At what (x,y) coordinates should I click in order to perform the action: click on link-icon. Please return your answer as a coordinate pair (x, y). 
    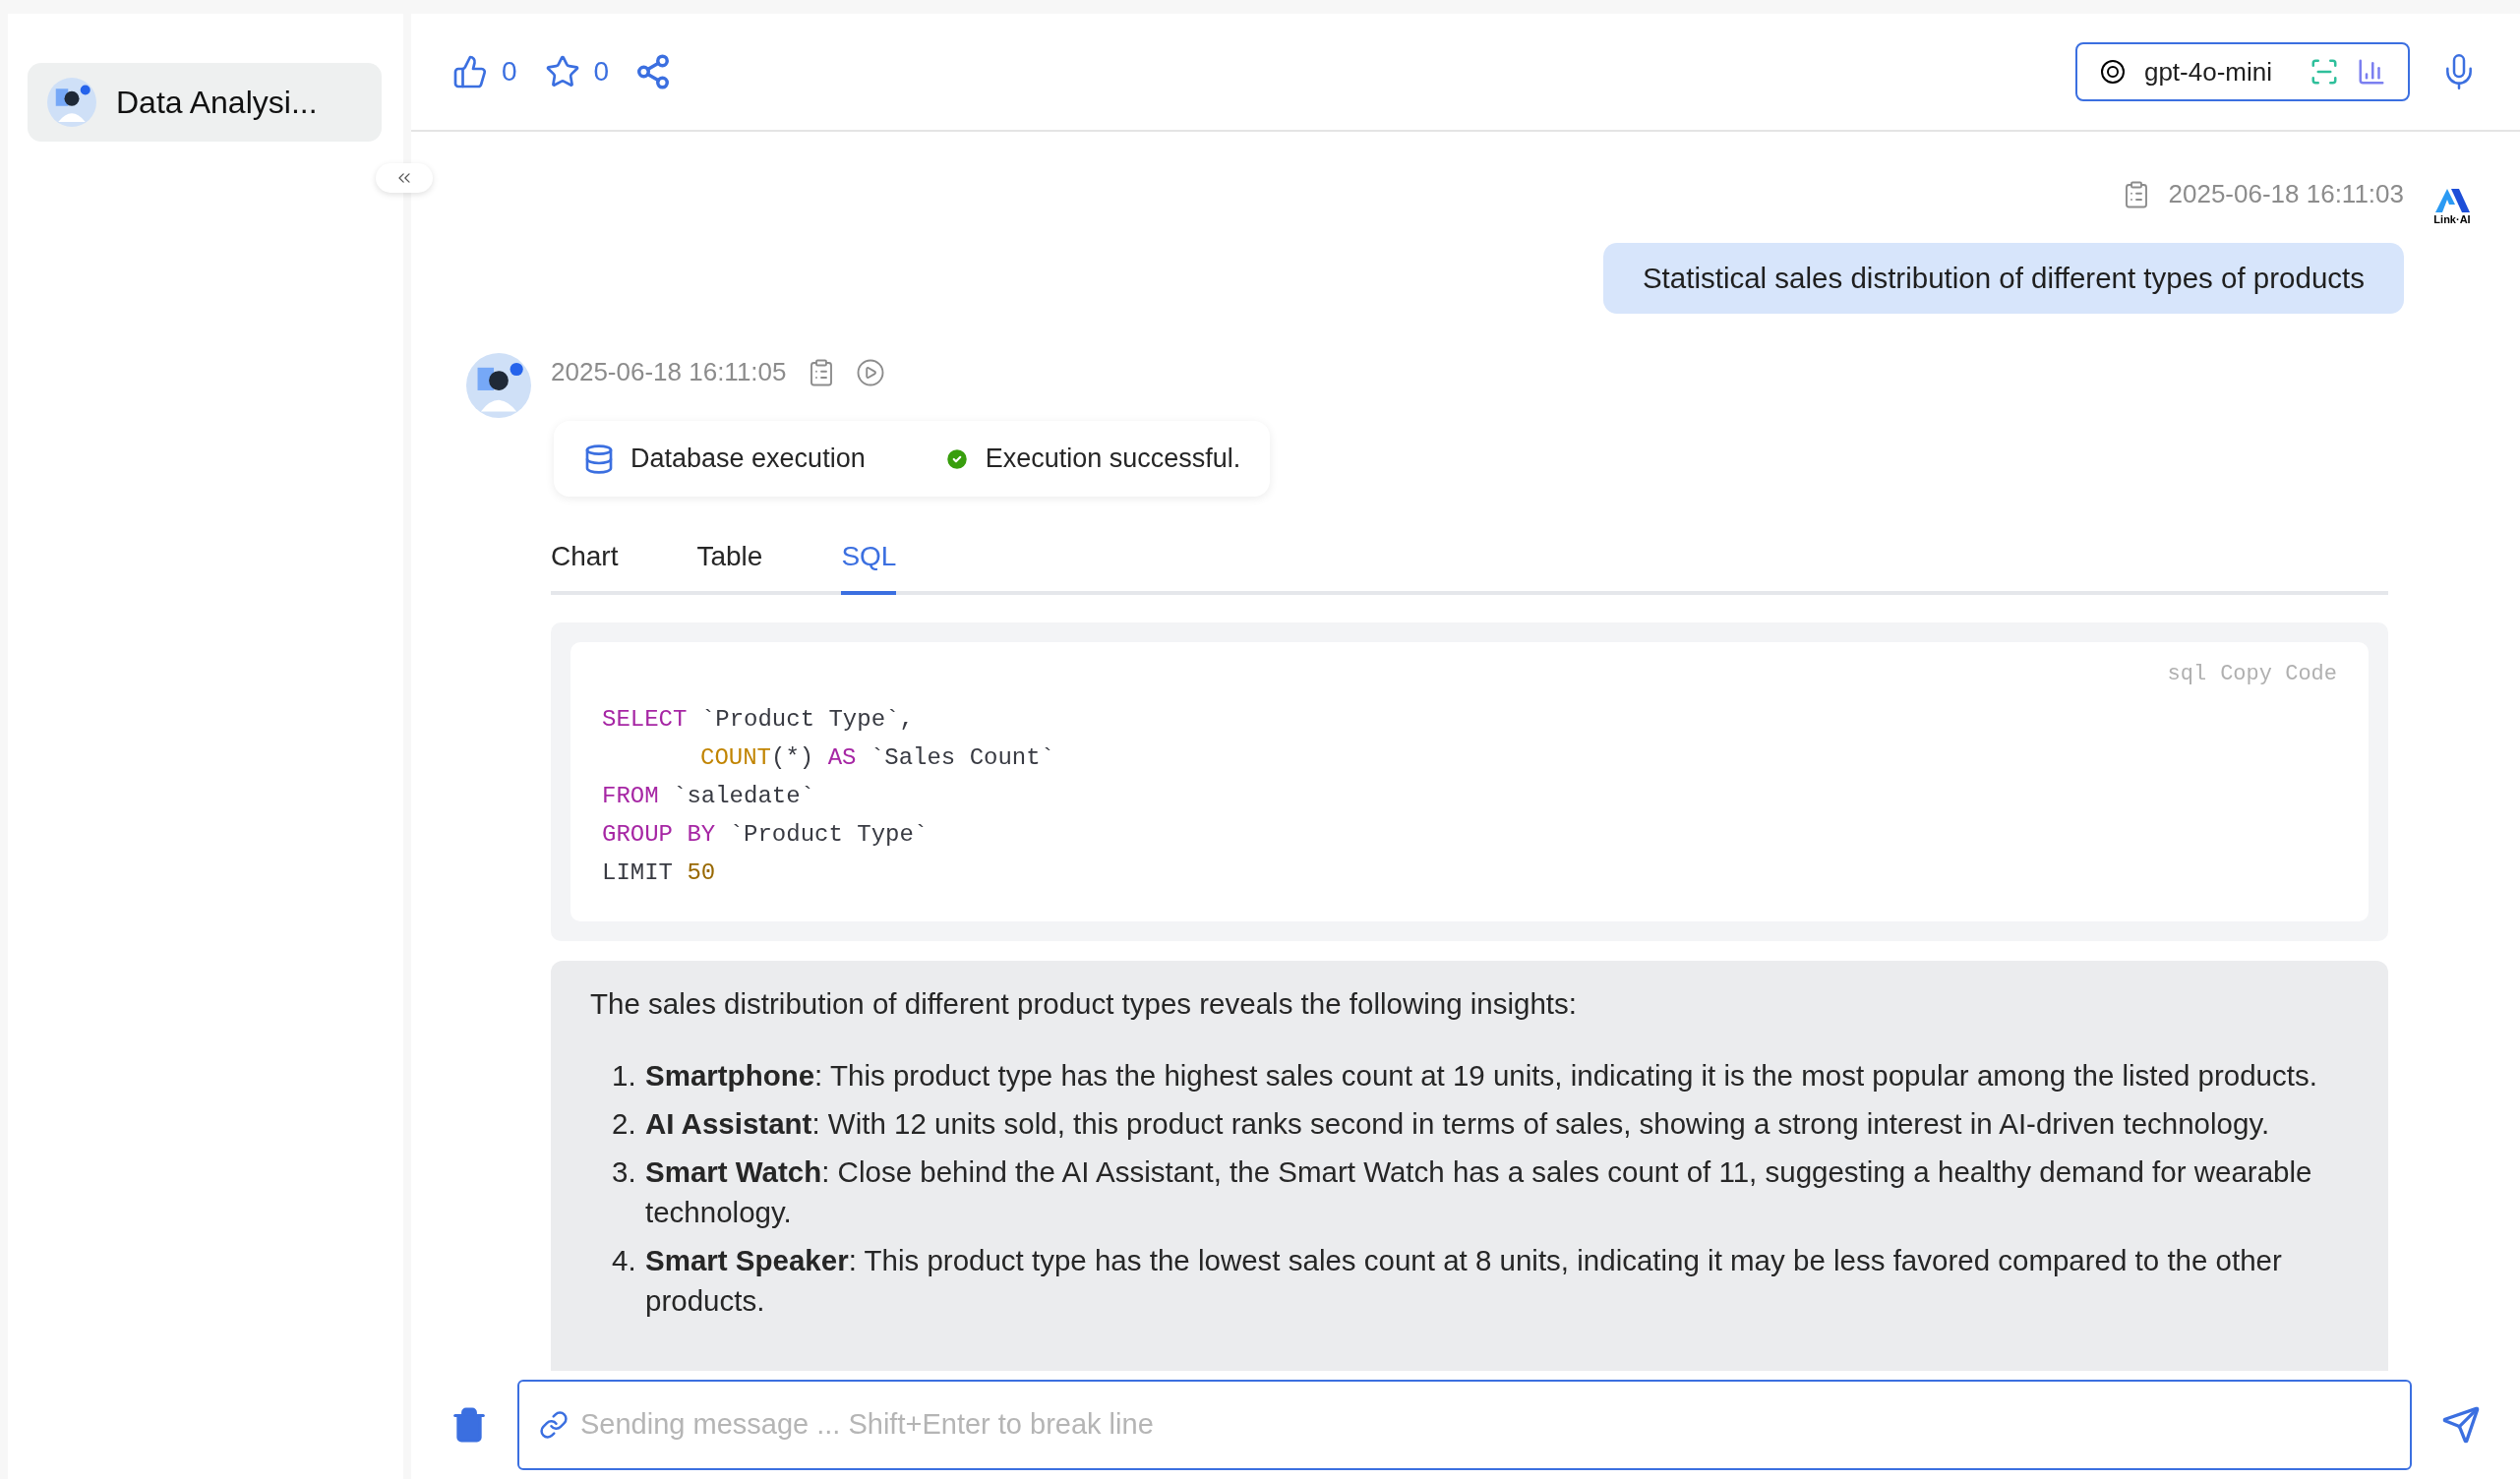
    Looking at the image, I should click on (554, 1425).